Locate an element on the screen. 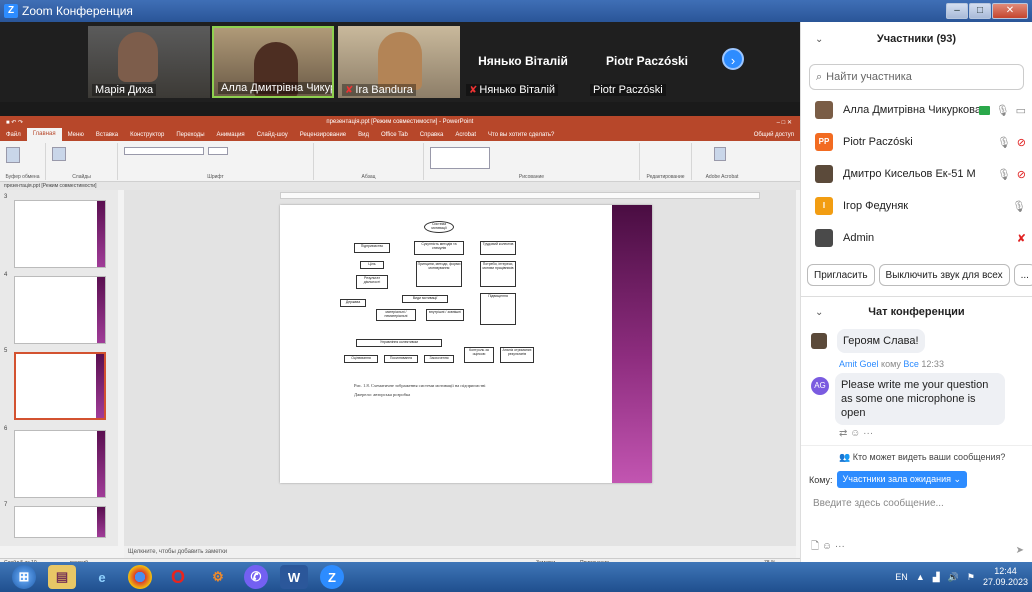 Image resolution: width=1032 pixels, height=592 pixels. clock: 12:44 27.09.2023 is located at coordinates (1005, 577).